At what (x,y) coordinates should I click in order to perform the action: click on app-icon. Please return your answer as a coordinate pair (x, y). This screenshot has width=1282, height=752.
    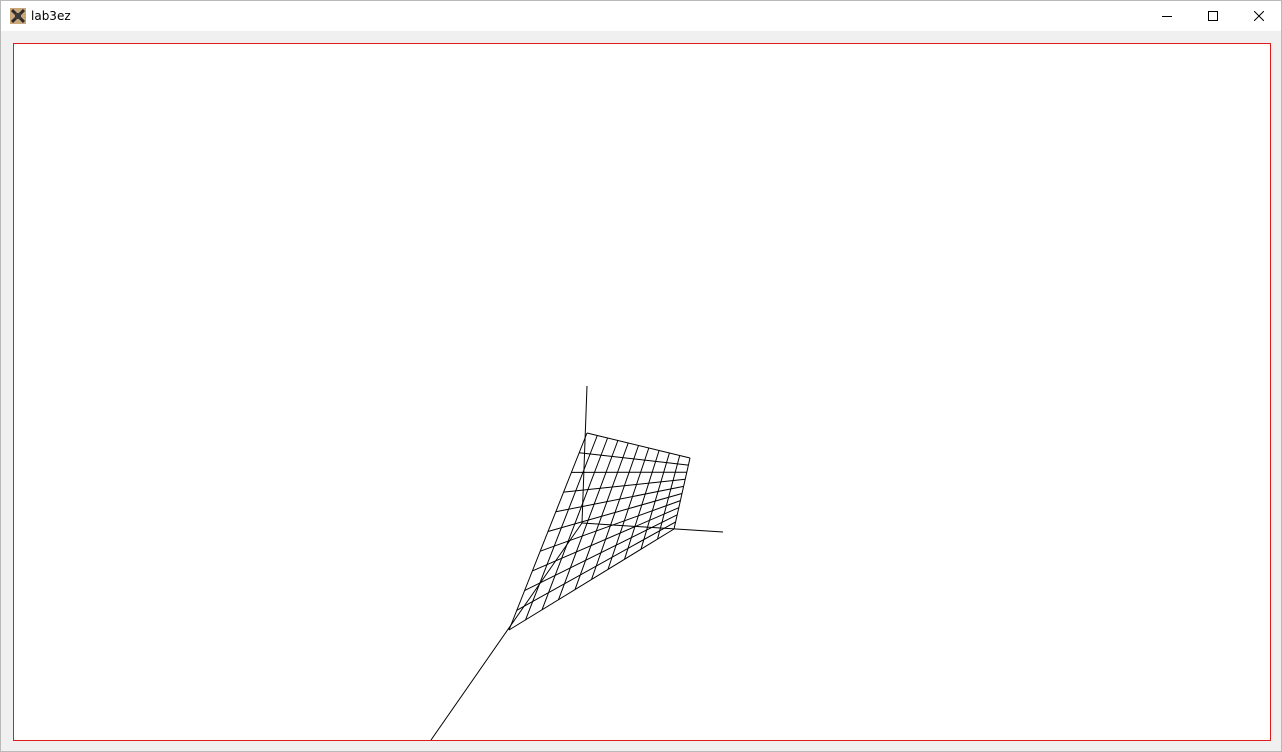
    Looking at the image, I should click on (18, 16).